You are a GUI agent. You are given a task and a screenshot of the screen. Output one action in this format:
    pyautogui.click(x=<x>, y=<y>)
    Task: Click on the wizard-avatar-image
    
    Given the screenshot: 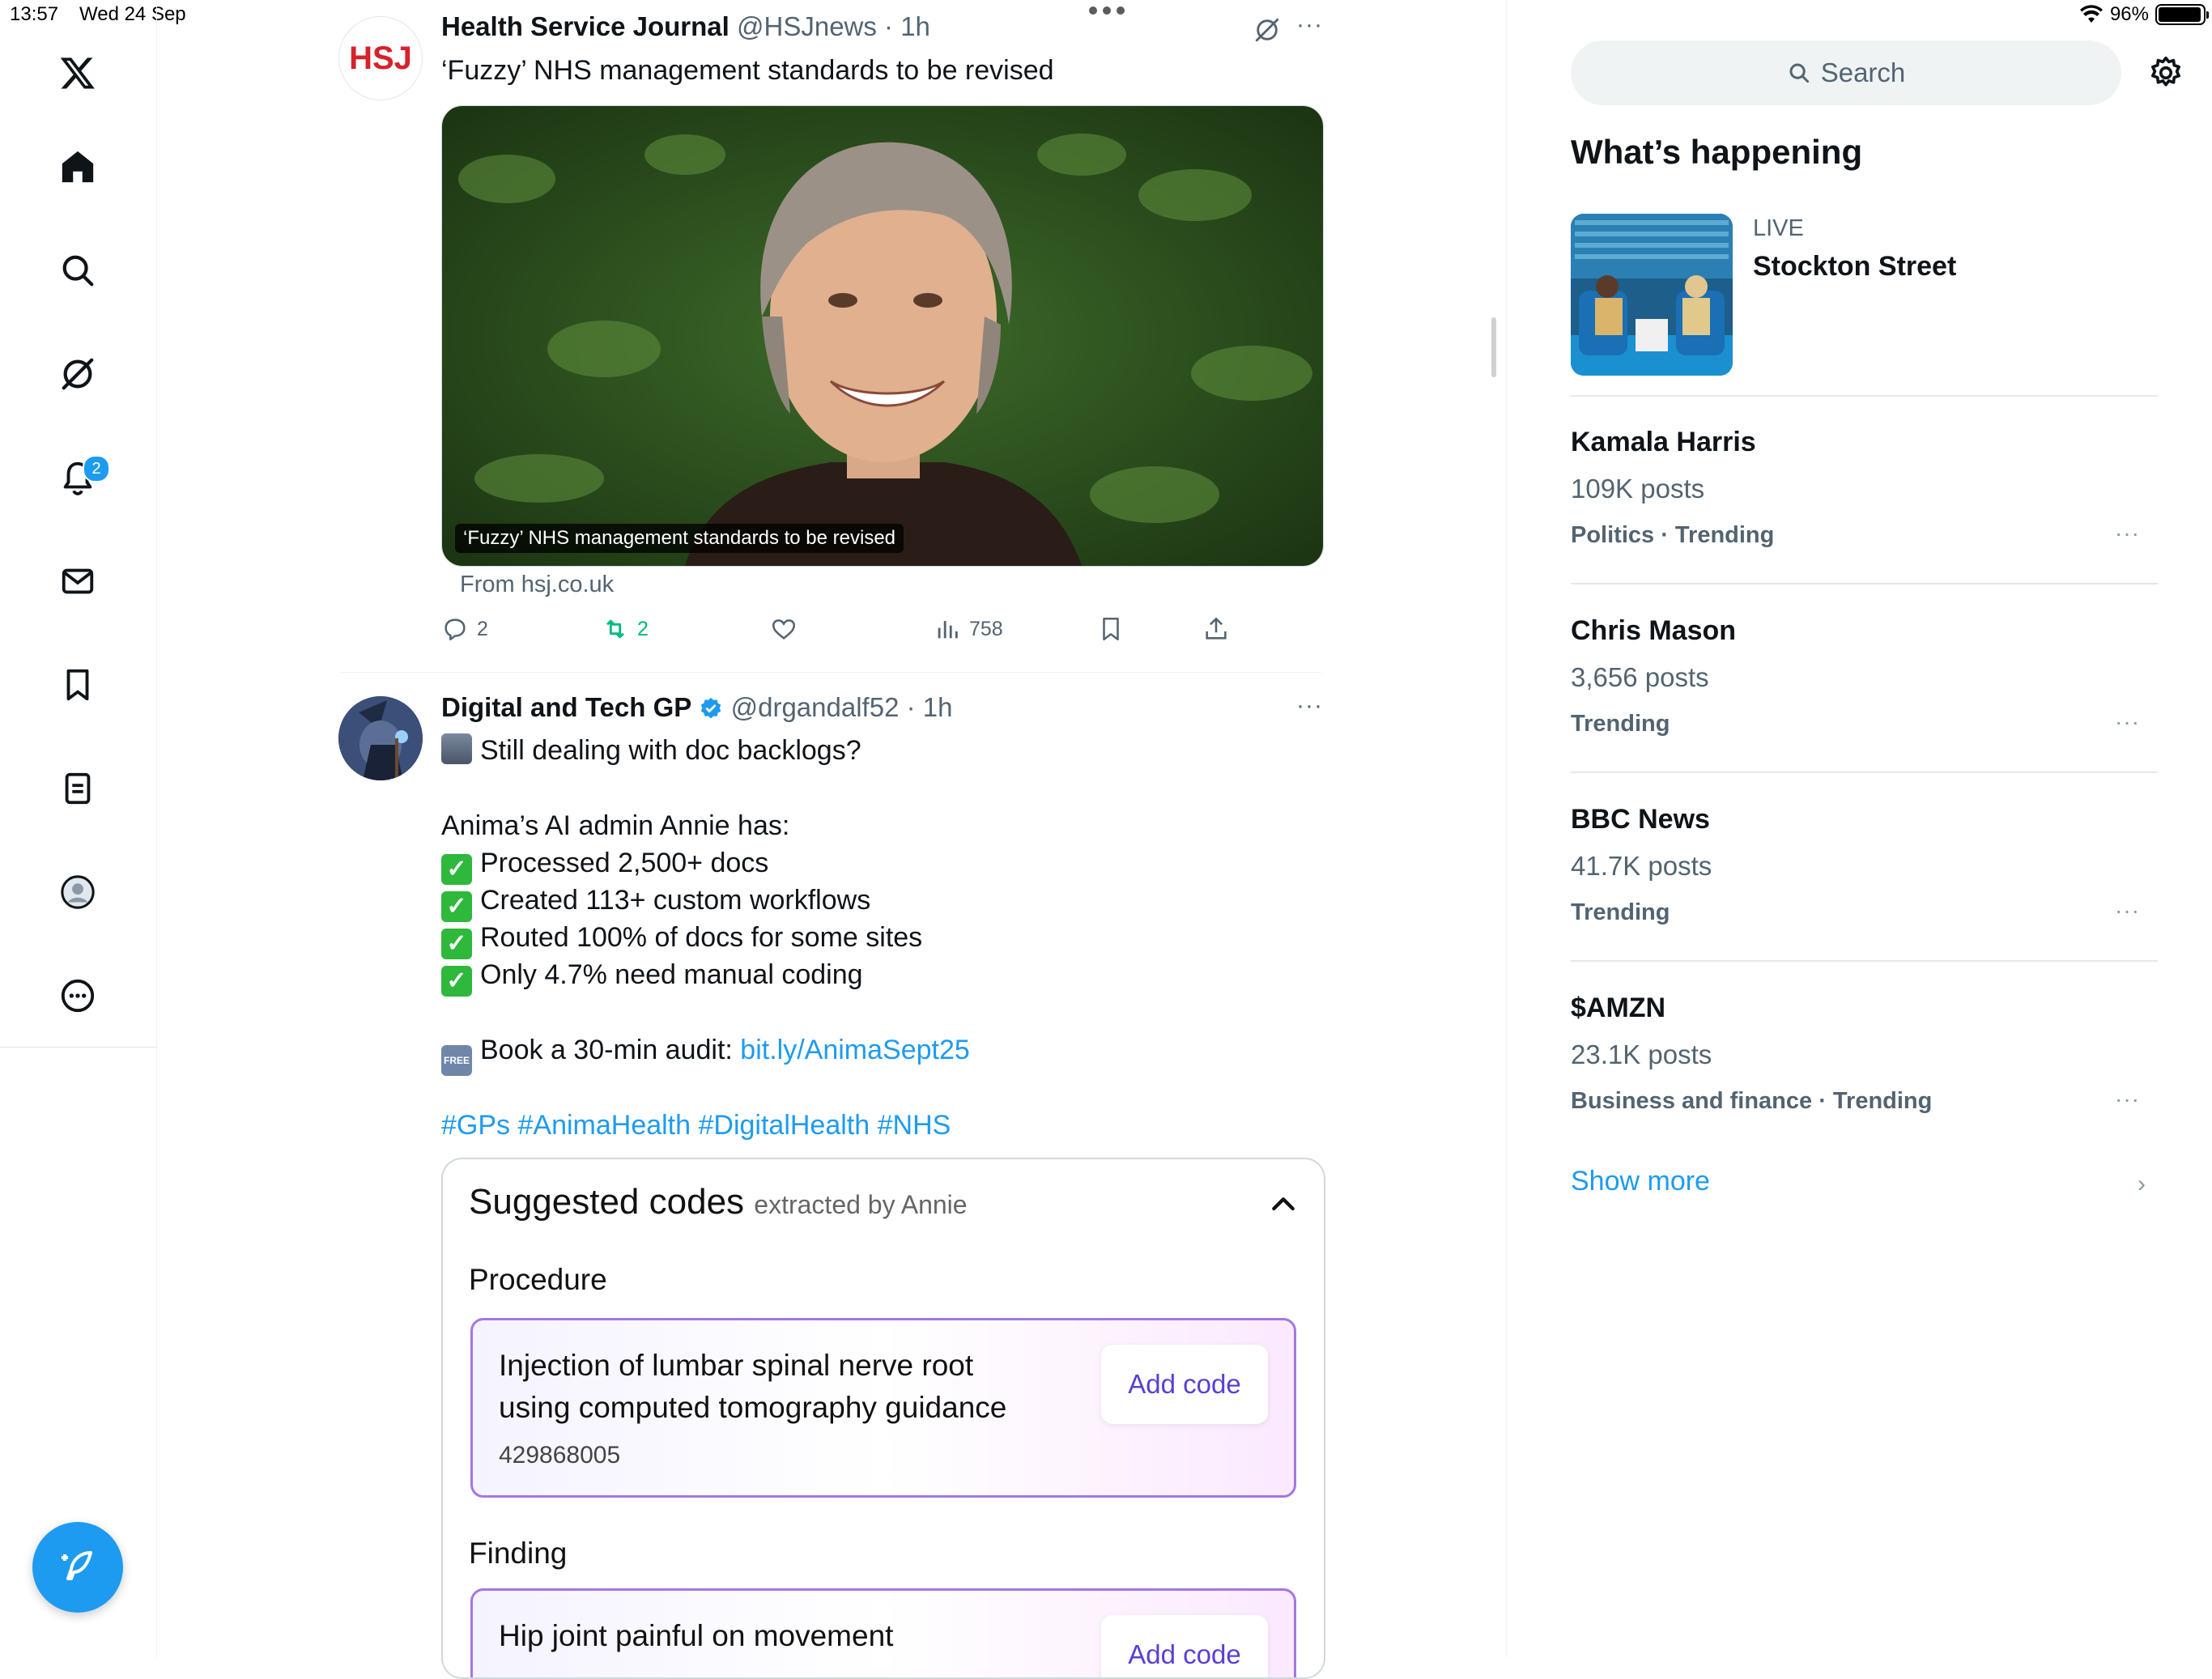 What is the action you would take?
    pyautogui.click(x=381, y=738)
    